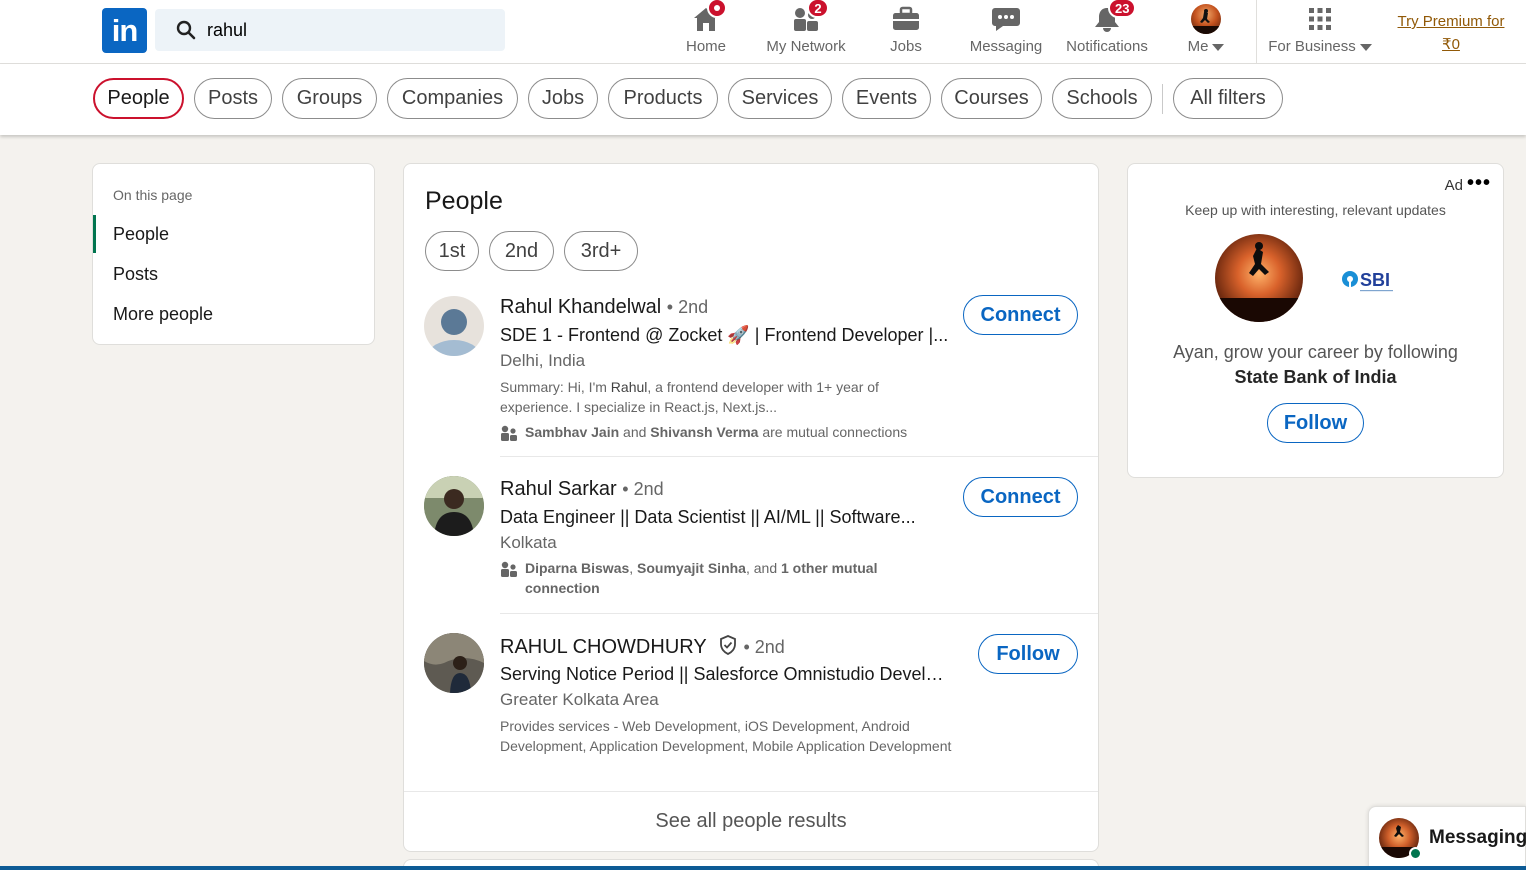 This screenshot has height=870, width=1526. I want to click on person-name-text: Rahul Sarkar, so click(558, 489).